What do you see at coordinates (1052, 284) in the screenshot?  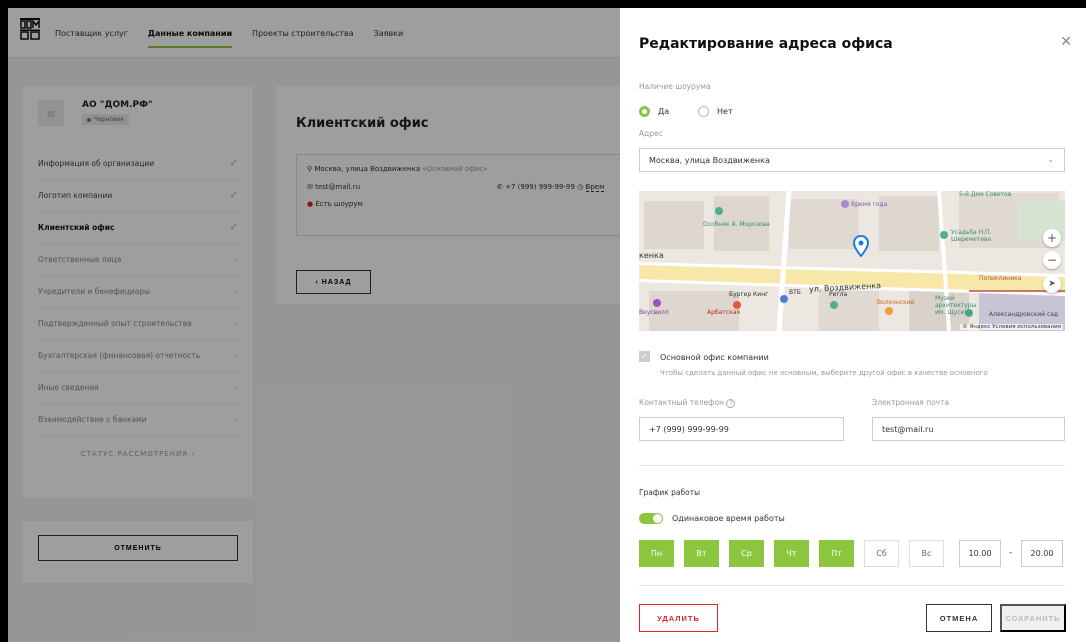 I see `map-geolocation-icon: ➤` at bounding box center [1052, 284].